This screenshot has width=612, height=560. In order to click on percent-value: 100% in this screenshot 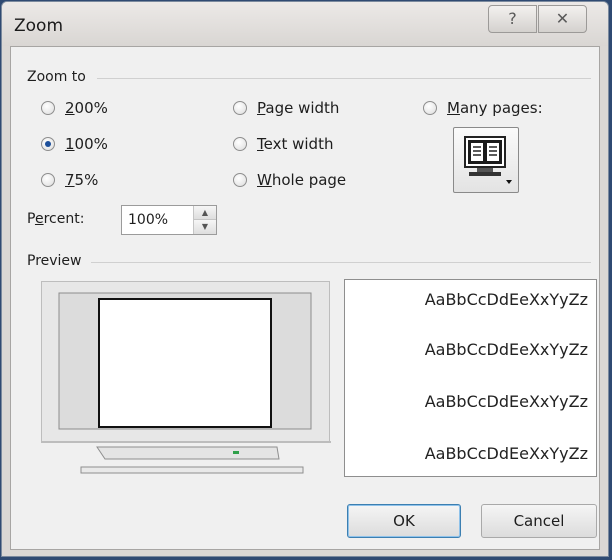, I will do `click(148, 220)`.